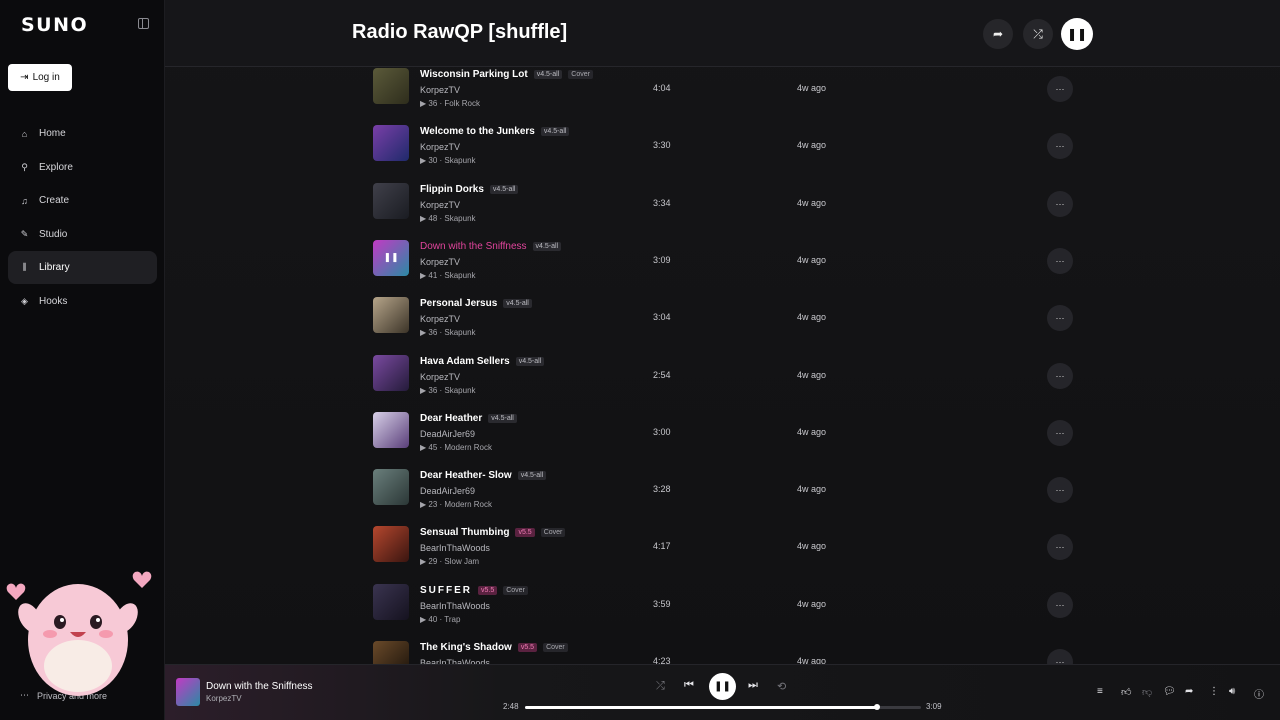  I want to click on repeat-icon: ⟲, so click(781, 686).